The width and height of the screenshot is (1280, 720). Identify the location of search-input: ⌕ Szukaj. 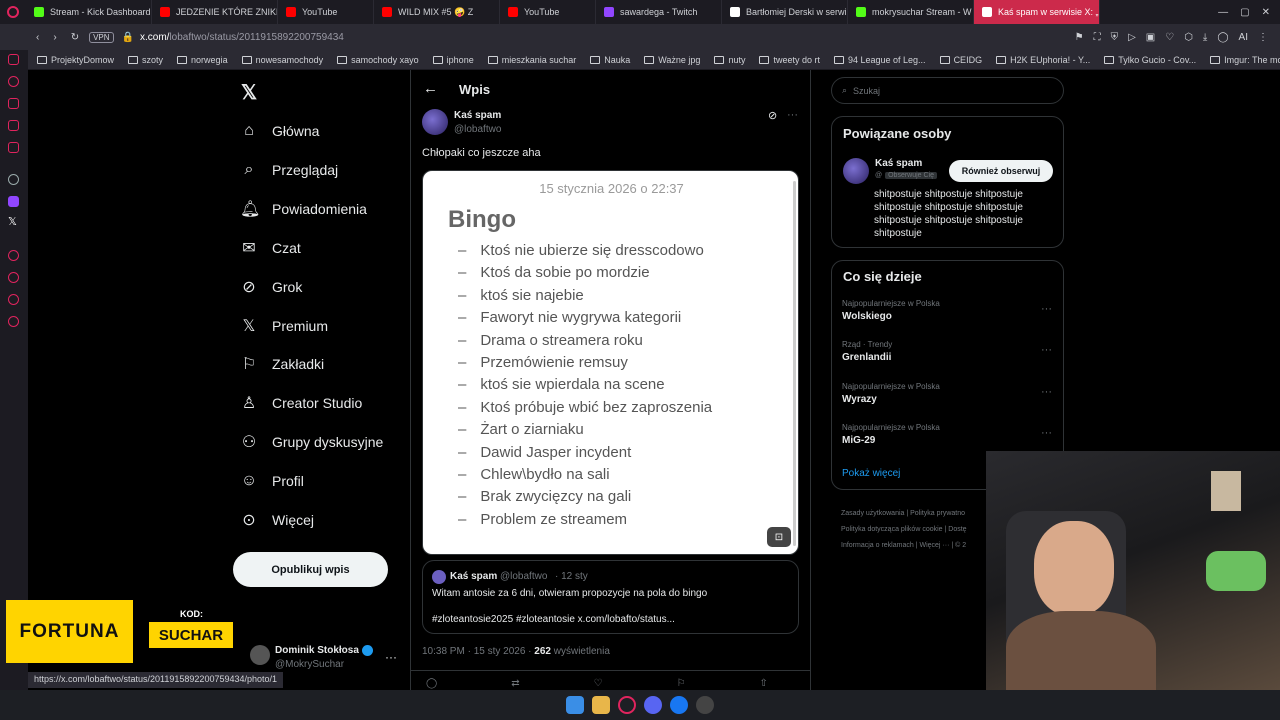
(947, 90).